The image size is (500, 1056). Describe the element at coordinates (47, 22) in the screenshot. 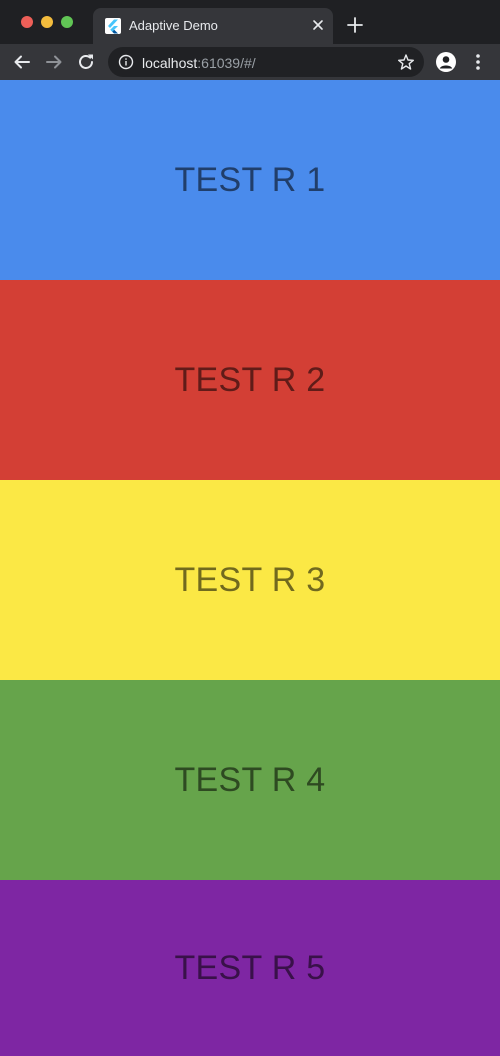

I see `window-minimize-button` at that location.